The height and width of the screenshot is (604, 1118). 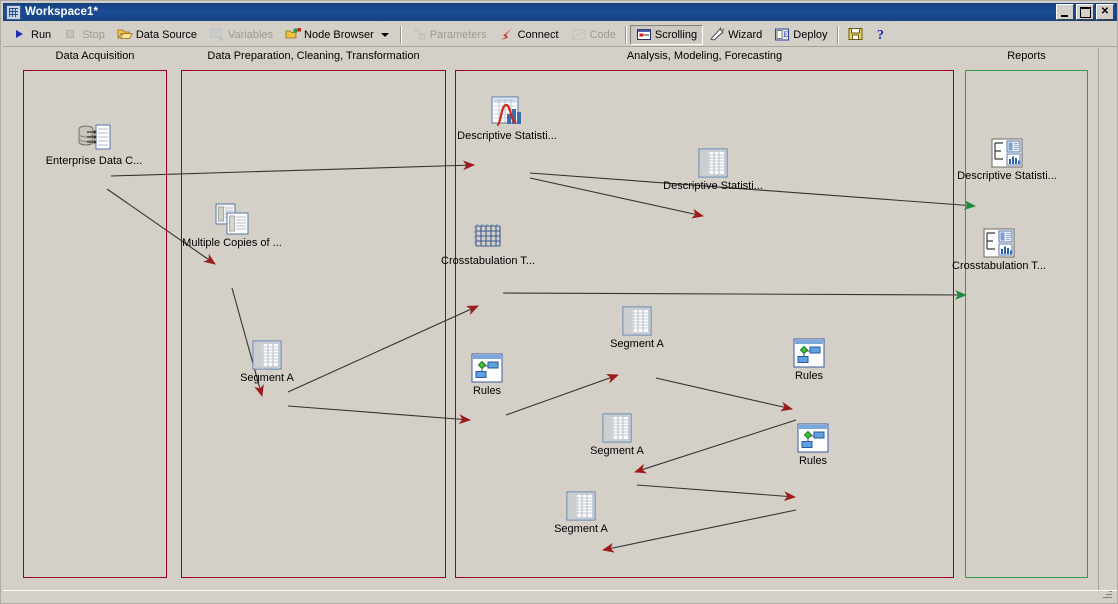 I want to click on toolbar-button-help: ?, so click(x=884, y=35).